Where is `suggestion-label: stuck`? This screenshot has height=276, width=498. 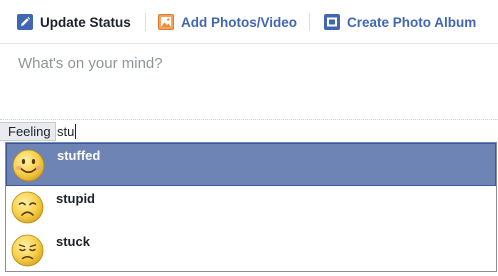
suggestion-label: stuck is located at coordinates (73, 241).